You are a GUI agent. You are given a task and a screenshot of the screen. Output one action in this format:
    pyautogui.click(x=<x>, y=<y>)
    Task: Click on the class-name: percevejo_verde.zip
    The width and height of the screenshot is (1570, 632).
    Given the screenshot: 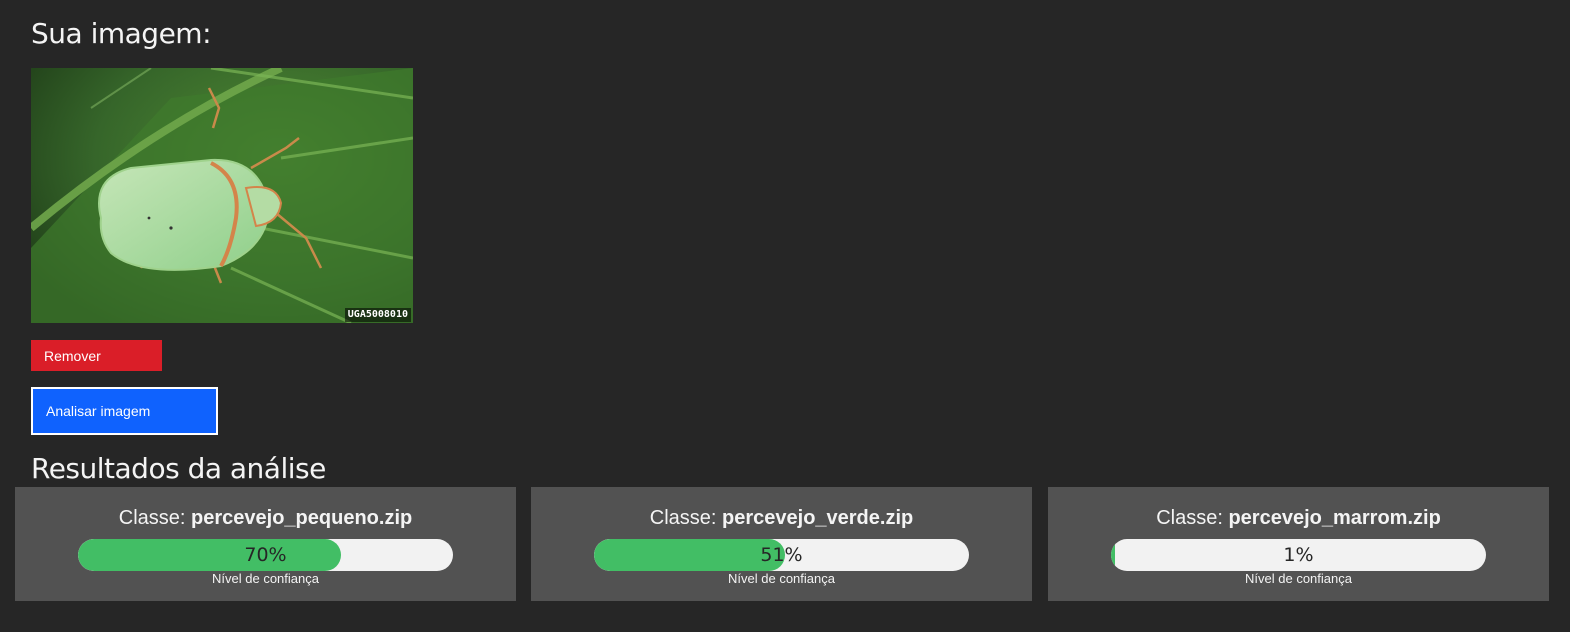 What is the action you would take?
    pyautogui.click(x=818, y=518)
    